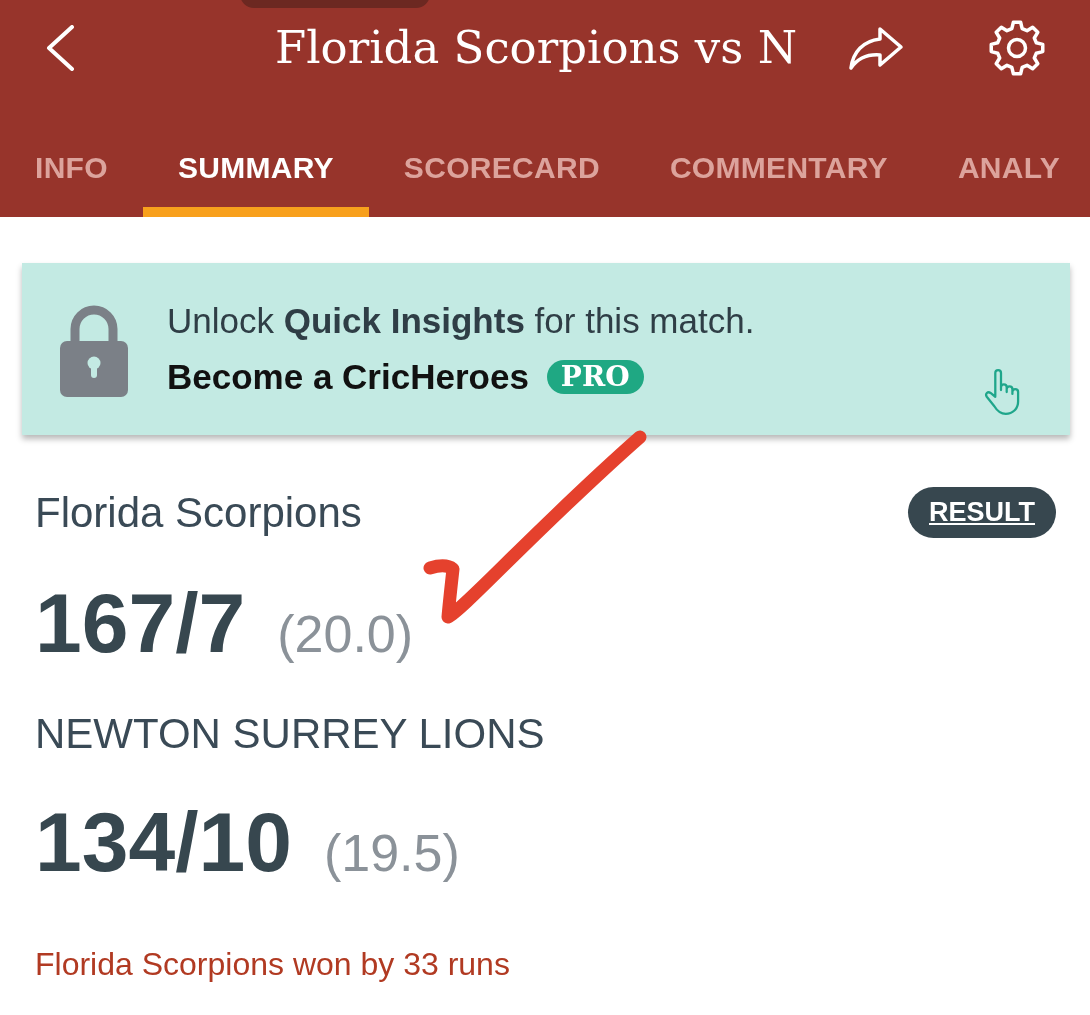 This screenshot has width=1090, height=1015. I want to click on settings-icon, so click(1017, 47).